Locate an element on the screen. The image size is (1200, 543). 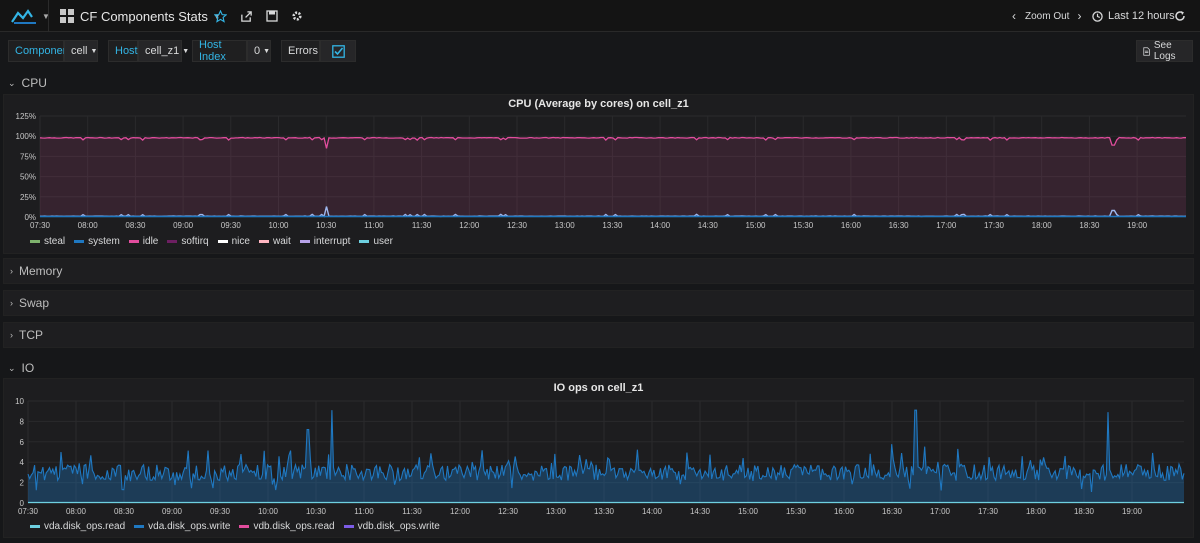
row-toggle-io: ⌄ IO is located at coordinates (21, 368).